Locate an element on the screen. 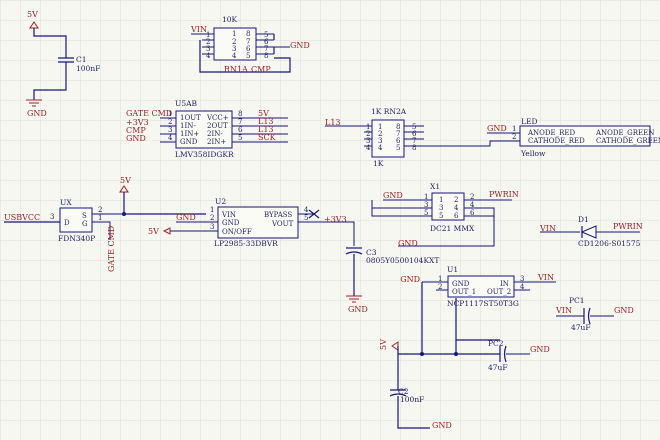  u5ab-pin-4: 4 is located at coordinates (170, 138).